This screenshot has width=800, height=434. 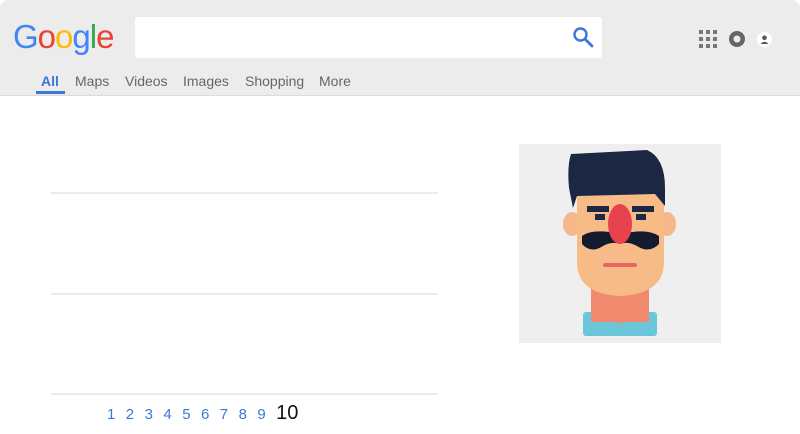 What do you see at coordinates (167, 414) in the screenshot?
I see `page-link-4: 4` at bounding box center [167, 414].